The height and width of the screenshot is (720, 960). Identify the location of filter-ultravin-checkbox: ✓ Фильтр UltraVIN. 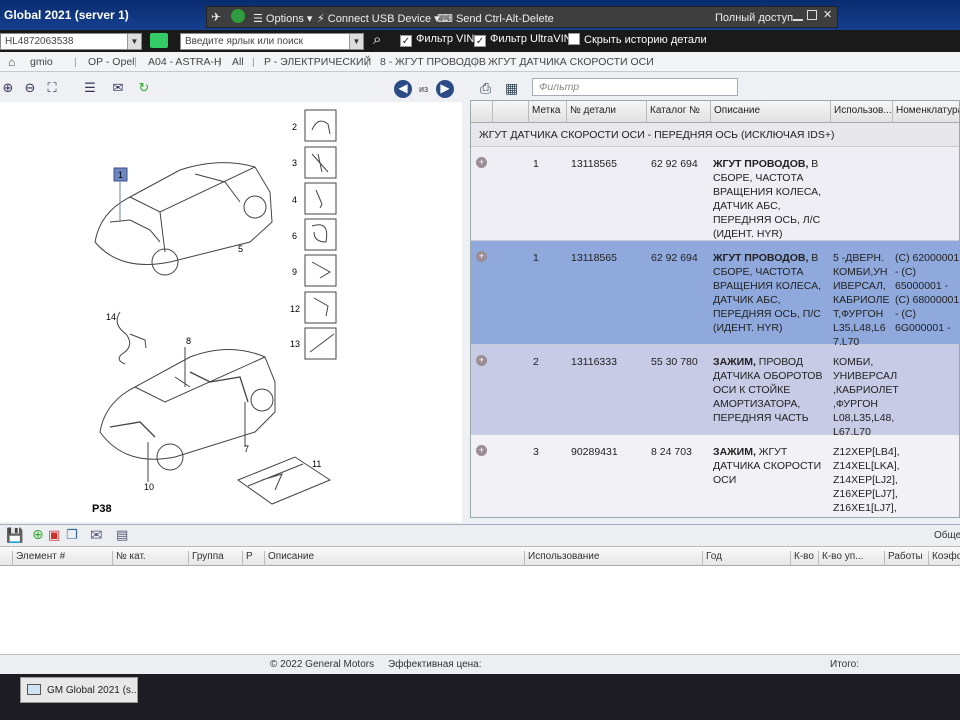
(523, 41).